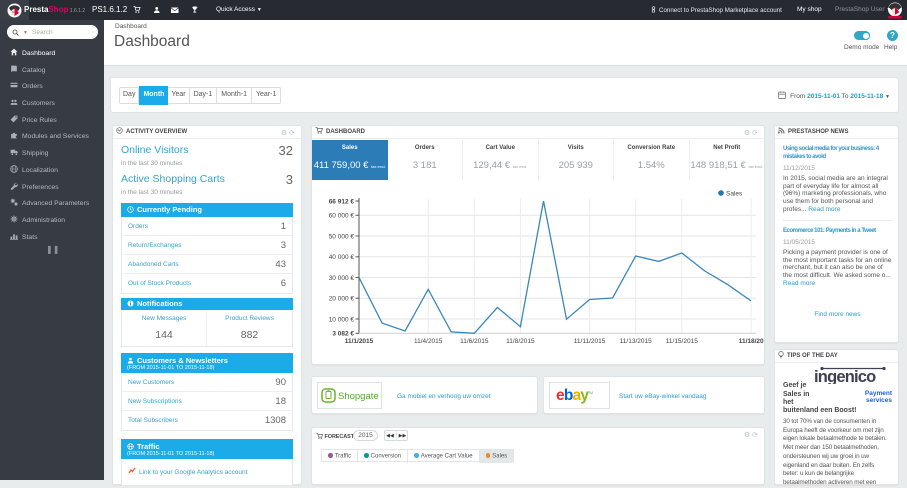 Image resolution: width=907 pixels, height=488 pixels. What do you see at coordinates (343, 334) in the screenshot?
I see `svg-text: 3 082 €` at bounding box center [343, 334].